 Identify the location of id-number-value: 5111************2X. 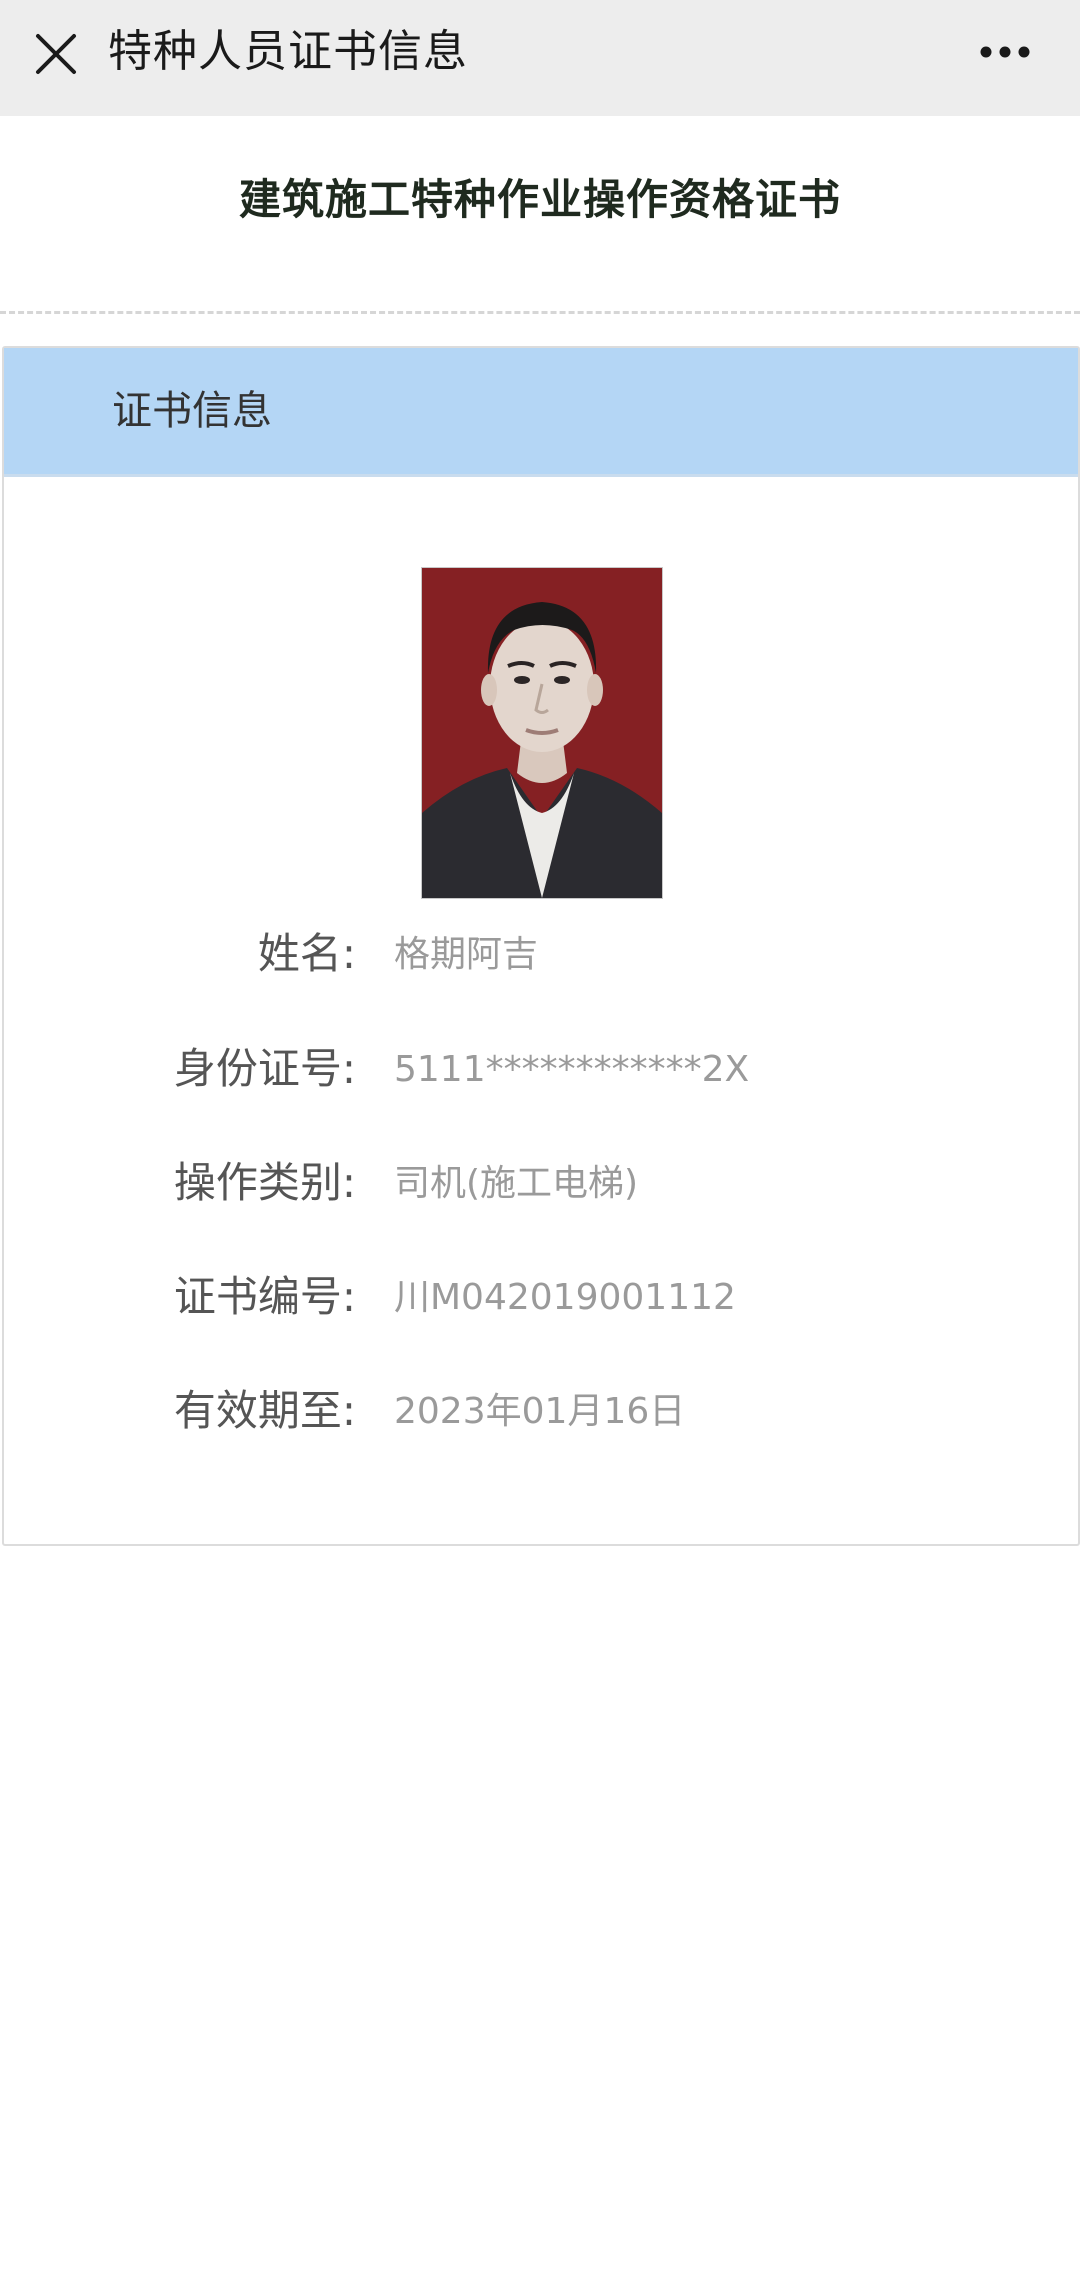
(572, 1069).